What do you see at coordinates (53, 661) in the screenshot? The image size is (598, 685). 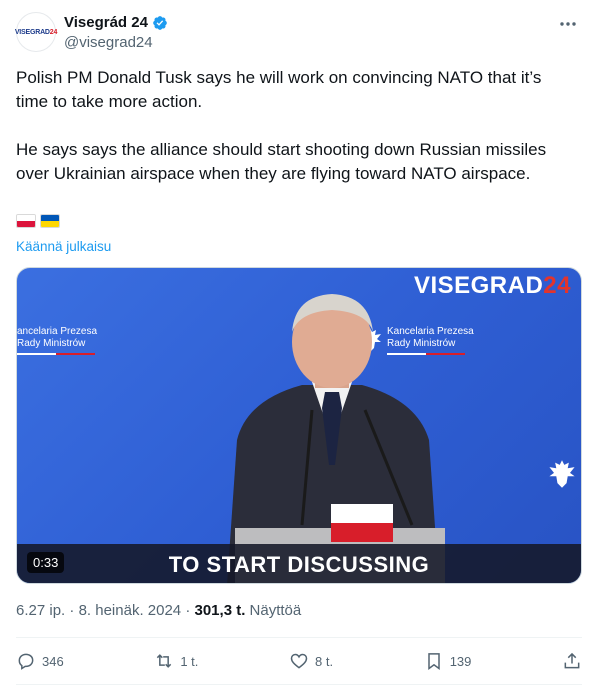 I see `reply-count: 346` at bounding box center [53, 661].